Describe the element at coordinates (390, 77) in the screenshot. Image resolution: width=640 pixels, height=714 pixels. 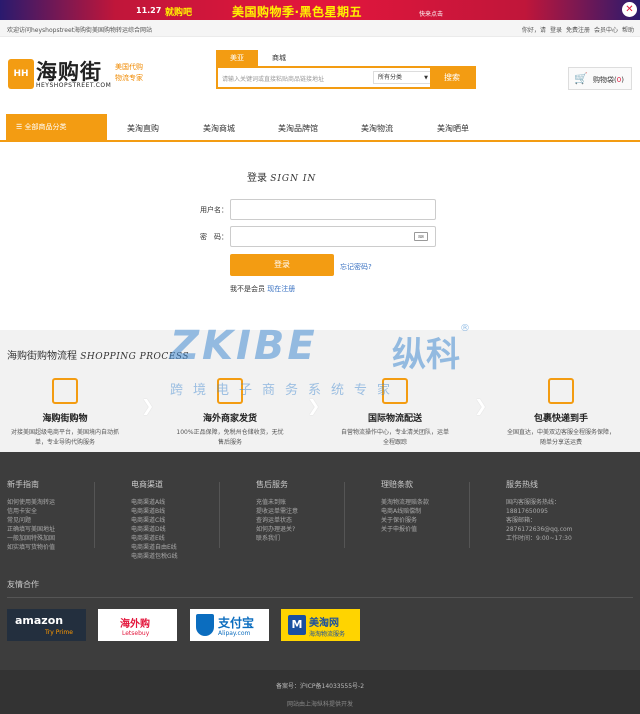
I see `category-selected: 所有分类` at that location.